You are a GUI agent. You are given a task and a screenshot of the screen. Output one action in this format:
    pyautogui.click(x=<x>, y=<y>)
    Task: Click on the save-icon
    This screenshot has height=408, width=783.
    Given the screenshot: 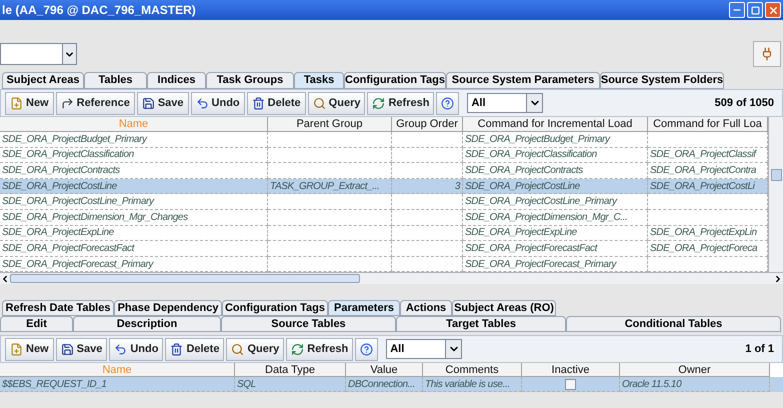 What is the action you would take?
    pyautogui.click(x=148, y=103)
    